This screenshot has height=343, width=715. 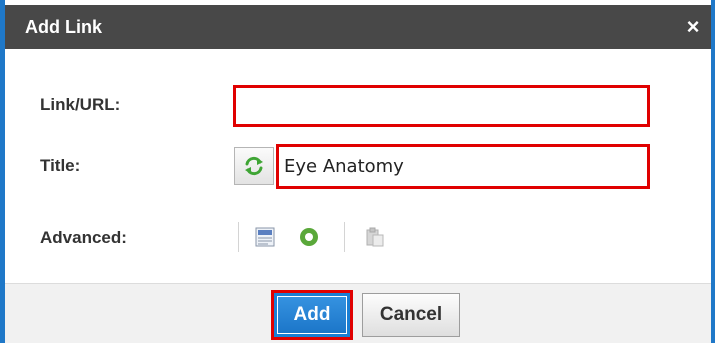 I want to click on paste-icon, so click(x=375, y=237).